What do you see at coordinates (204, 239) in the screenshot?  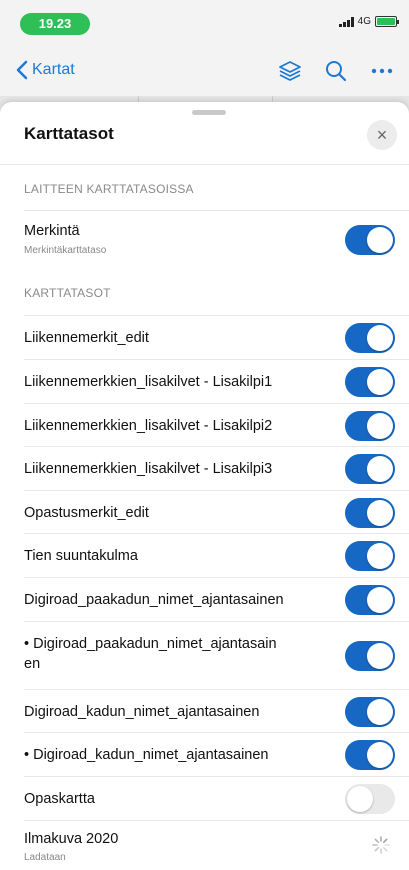 I see `layer-row-merkinta: Merkintä Merkintäkarttataso` at bounding box center [204, 239].